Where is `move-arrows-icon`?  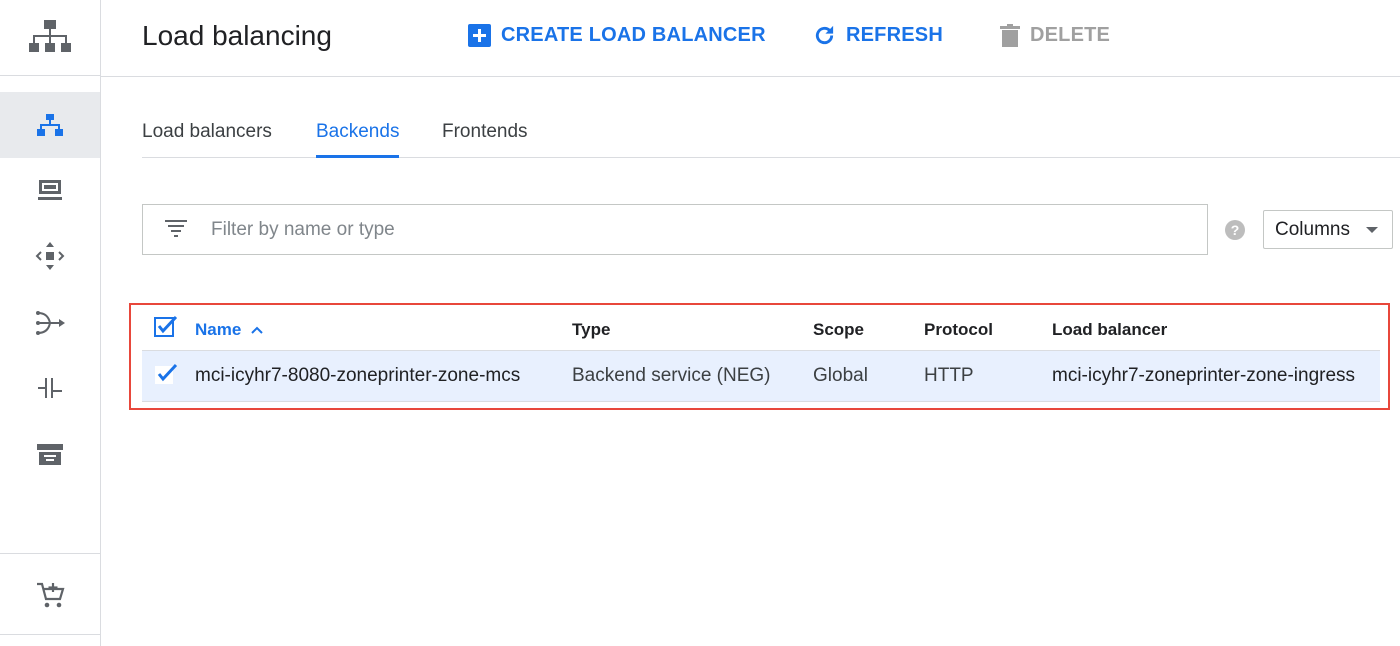 move-arrows-icon is located at coordinates (50, 256).